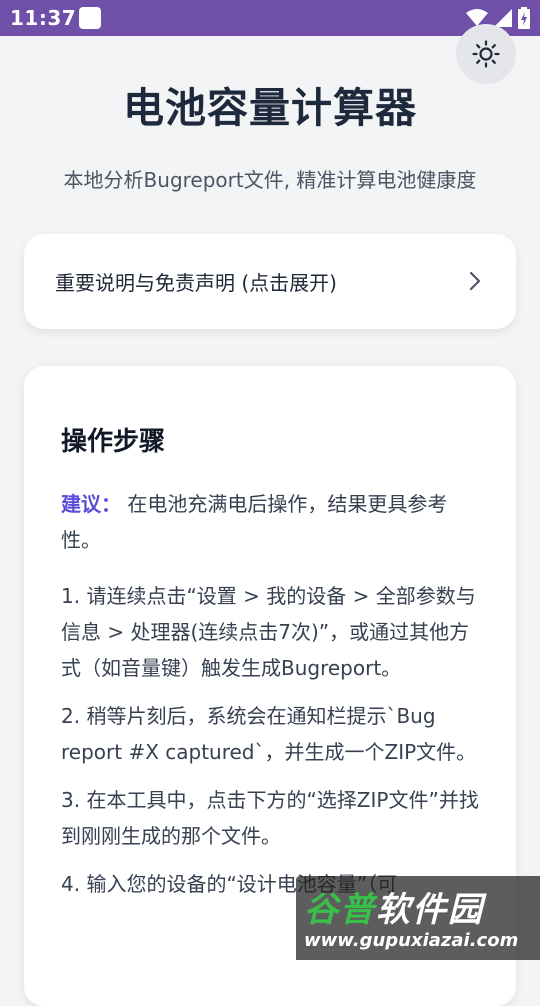 The image size is (540, 1006). Describe the element at coordinates (270, 18) in the screenshot. I see `status-bar: 11:37` at that location.